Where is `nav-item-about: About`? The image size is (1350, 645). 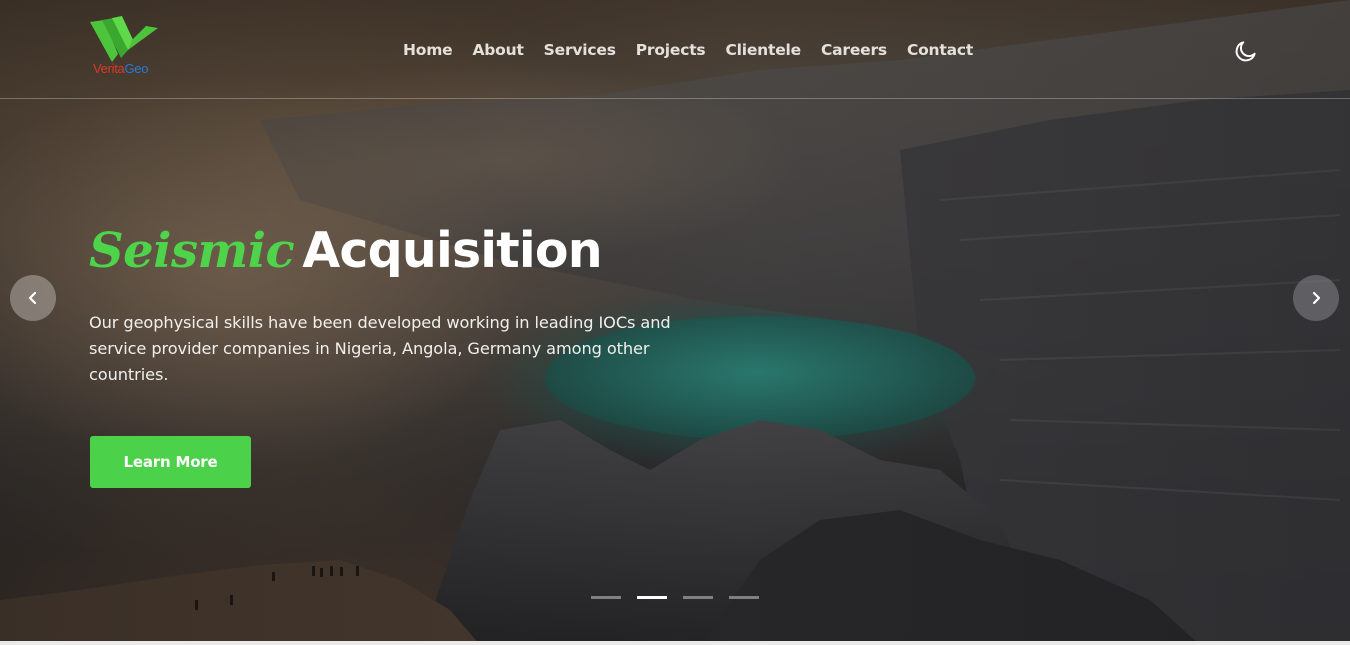
nav-item-about: About is located at coordinates (497, 50).